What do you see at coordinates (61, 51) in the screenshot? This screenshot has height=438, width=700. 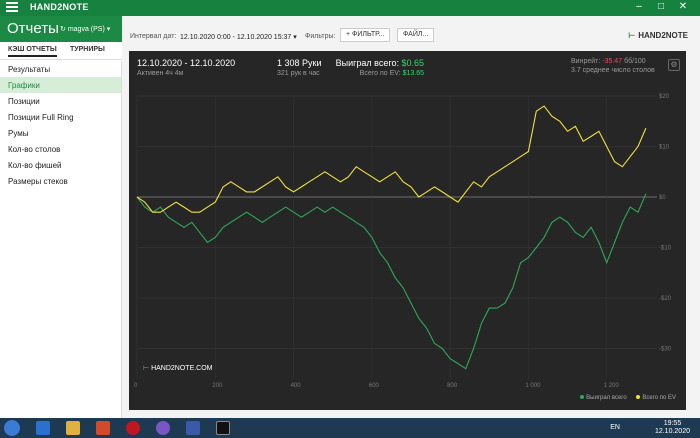 I see `report-tabs: КЭШ ОТЧЕТЫ ТУРНИРЫ` at bounding box center [61, 51].